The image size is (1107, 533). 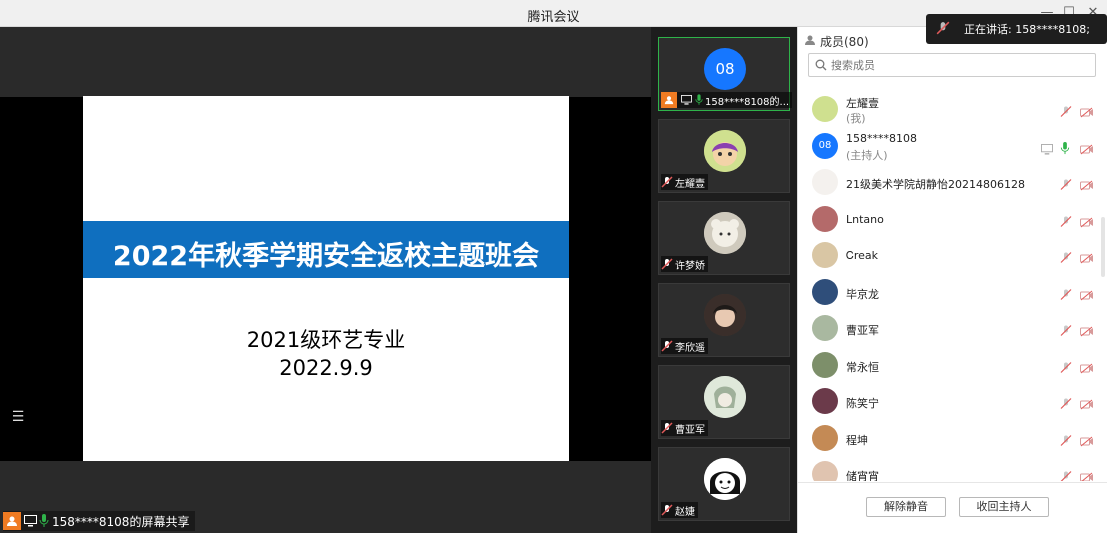 I want to click on tile-name: 赵婕, so click(x=685, y=512).